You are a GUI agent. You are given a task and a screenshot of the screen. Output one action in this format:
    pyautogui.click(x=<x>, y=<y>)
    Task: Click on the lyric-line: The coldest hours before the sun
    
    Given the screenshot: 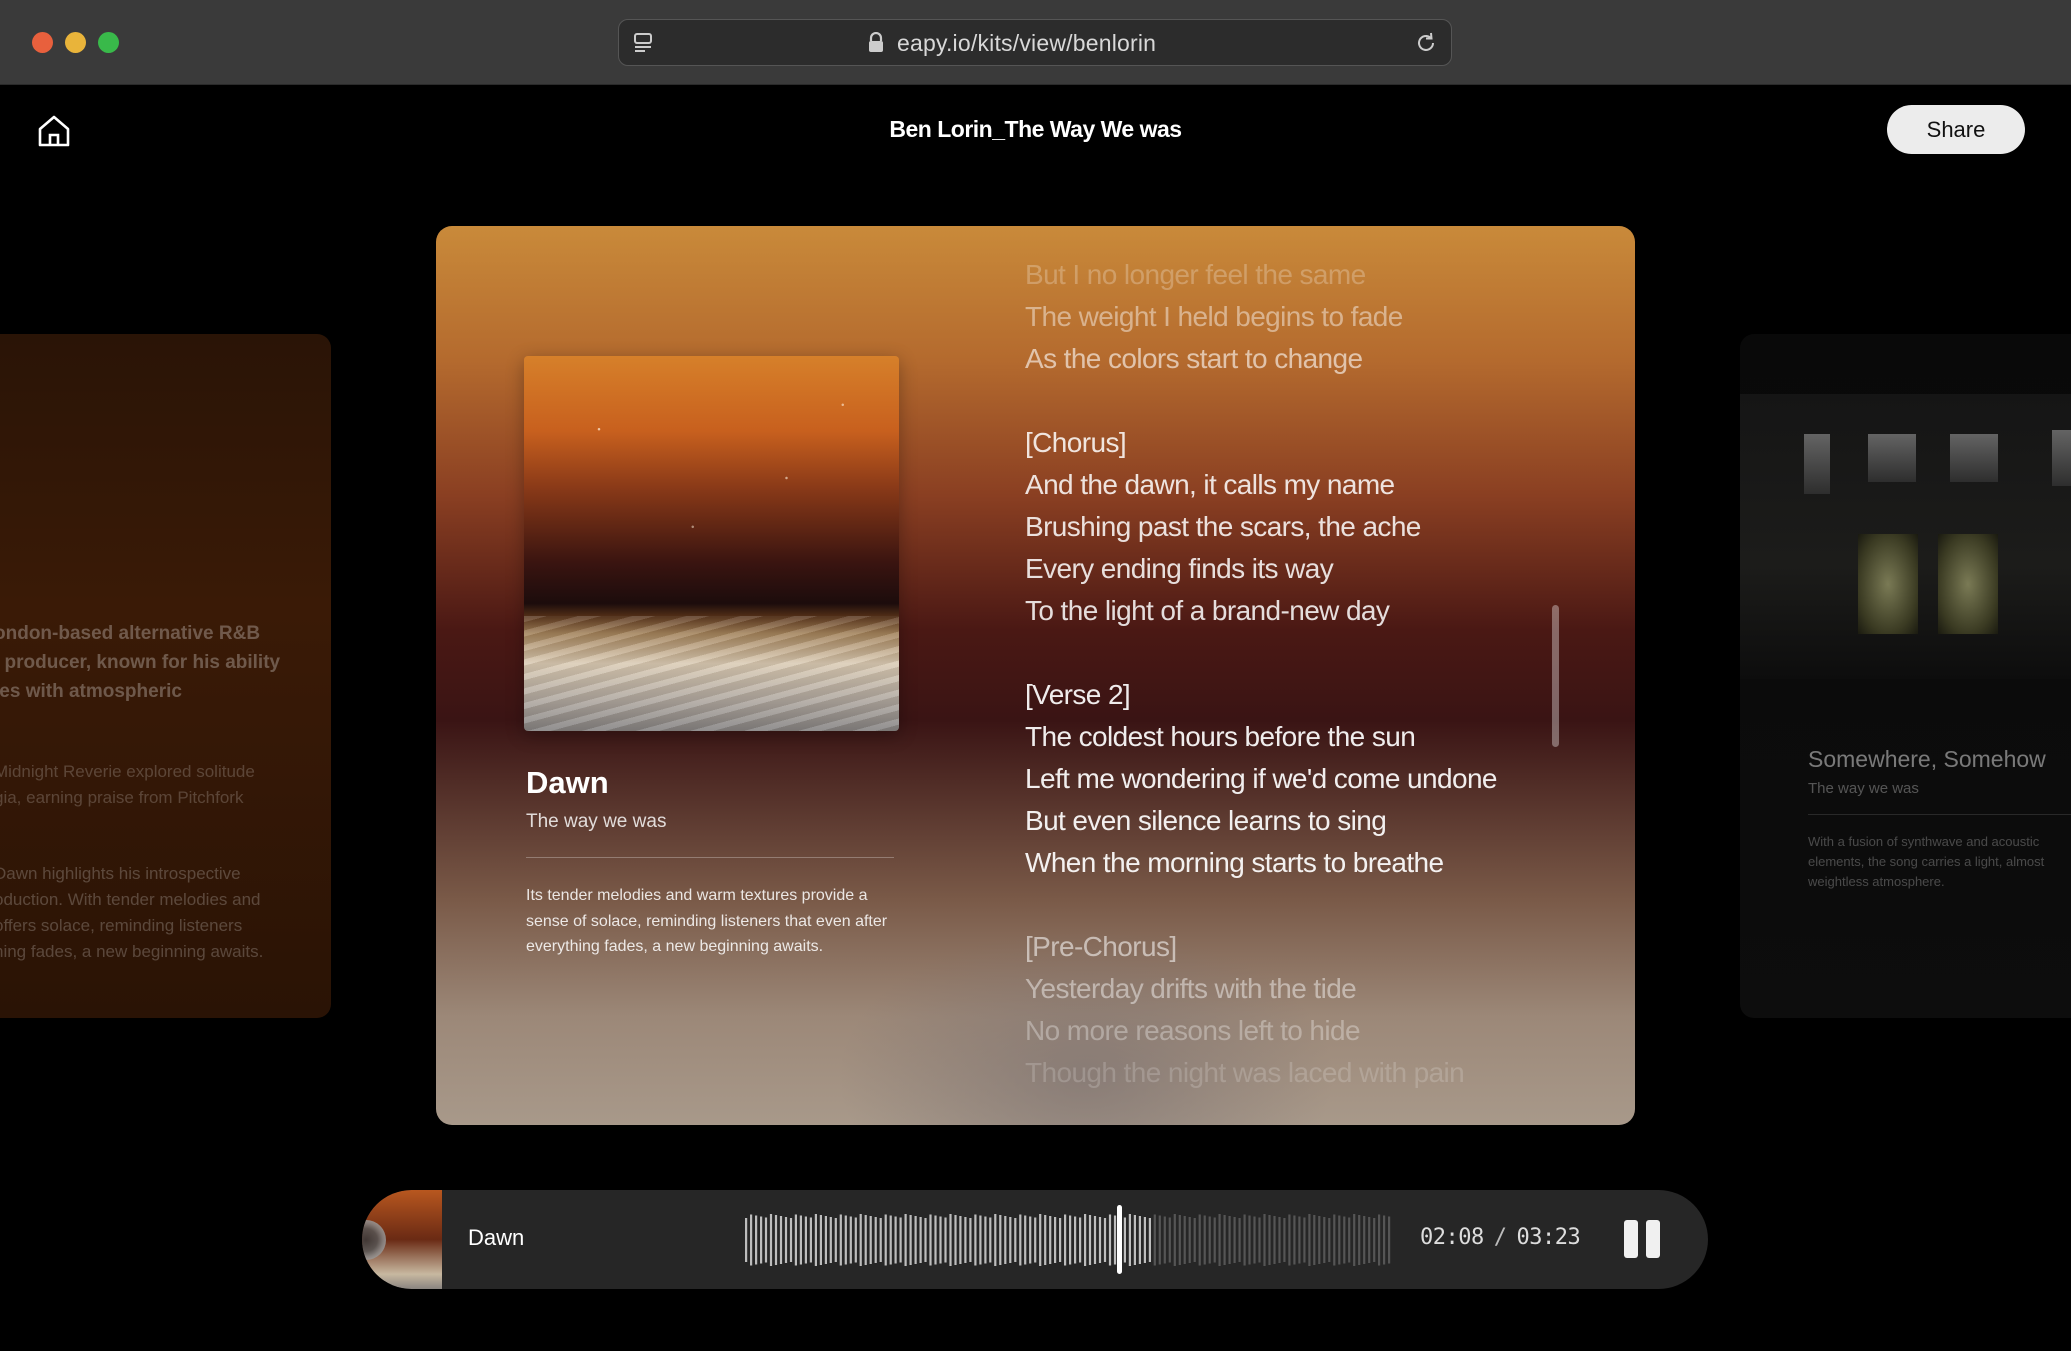 What is the action you would take?
    pyautogui.click(x=1220, y=736)
    